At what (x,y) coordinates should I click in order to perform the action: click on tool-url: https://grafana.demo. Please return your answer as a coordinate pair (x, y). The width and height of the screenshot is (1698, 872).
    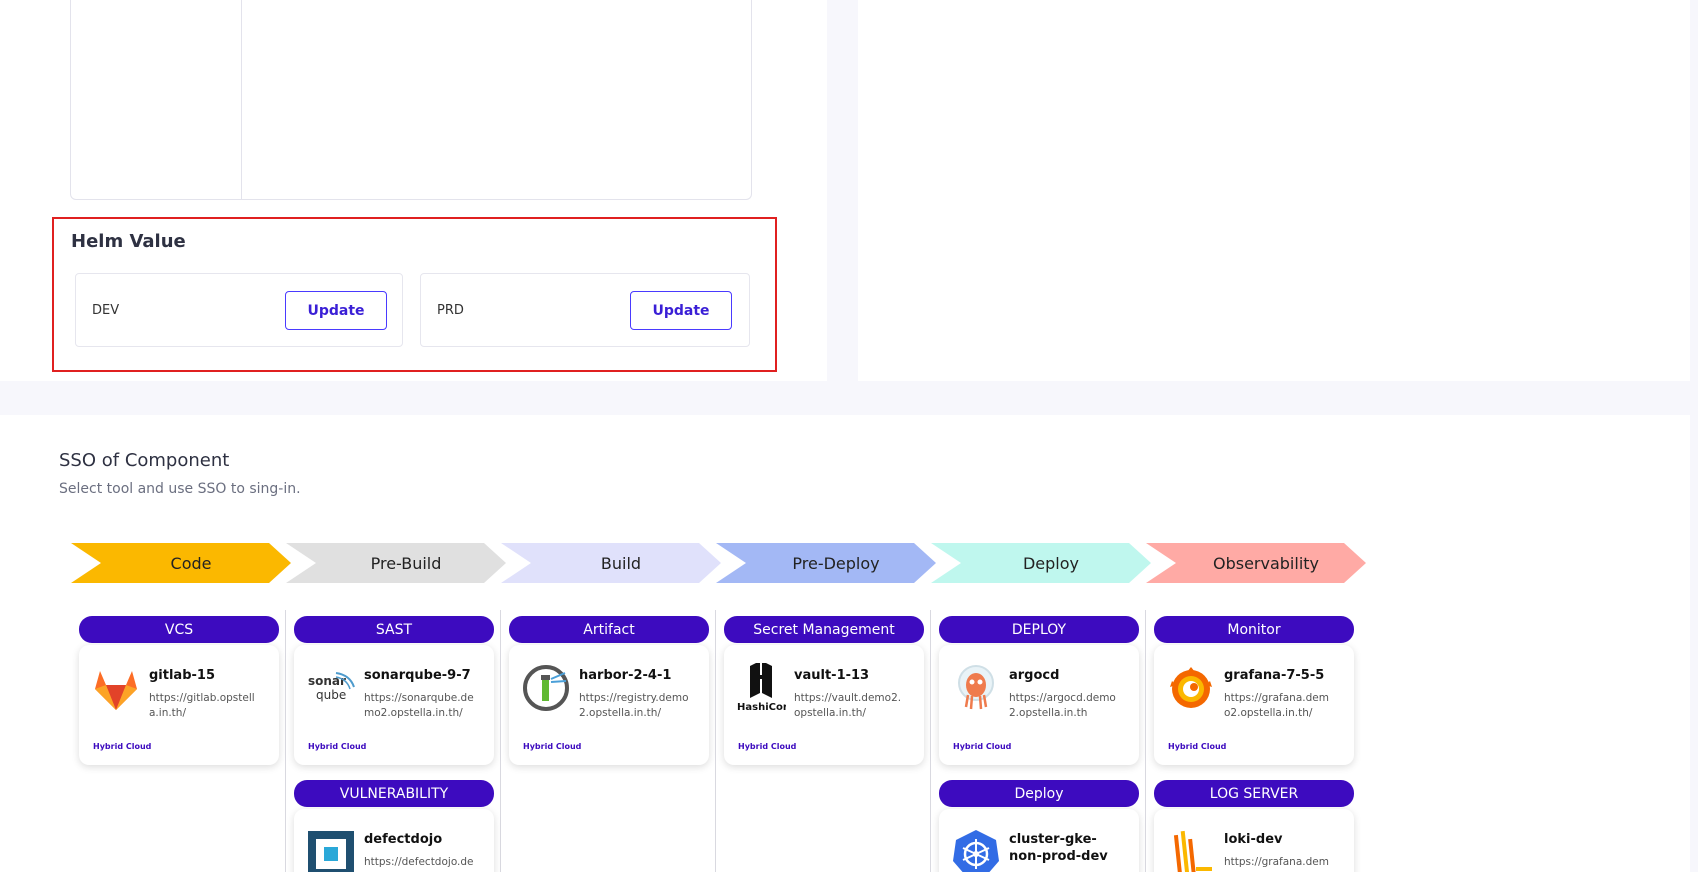
    Looking at the image, I should click on (1276, 864).